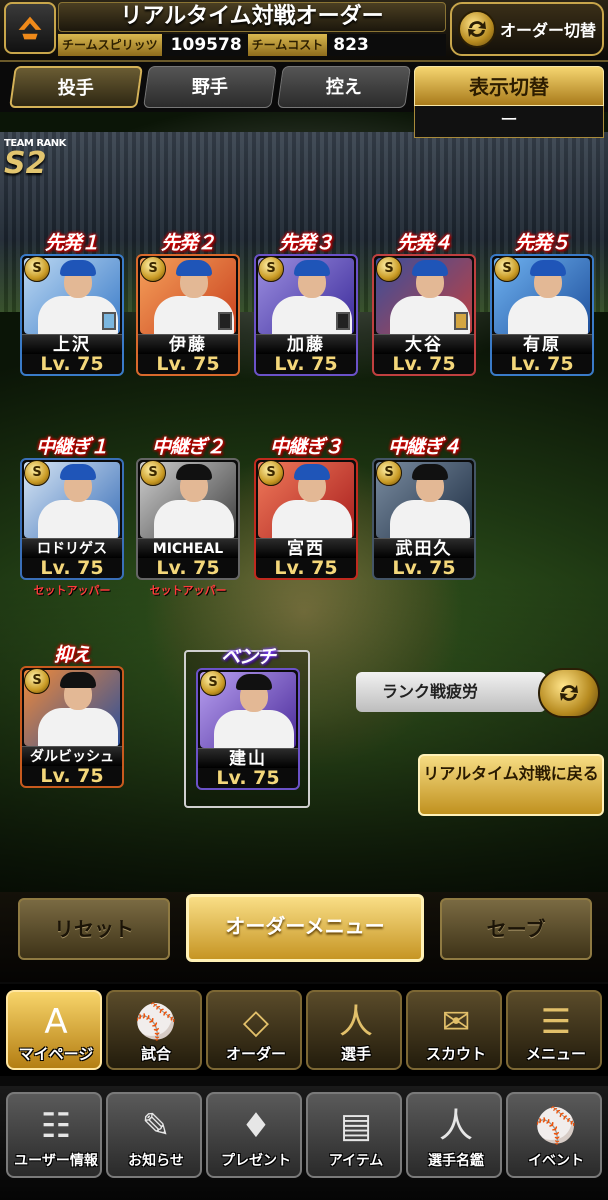  Describe the element at coordinates (554, 1030) in the screenshot. I see `nav-item-menu: ☰ メニュー` at that location.